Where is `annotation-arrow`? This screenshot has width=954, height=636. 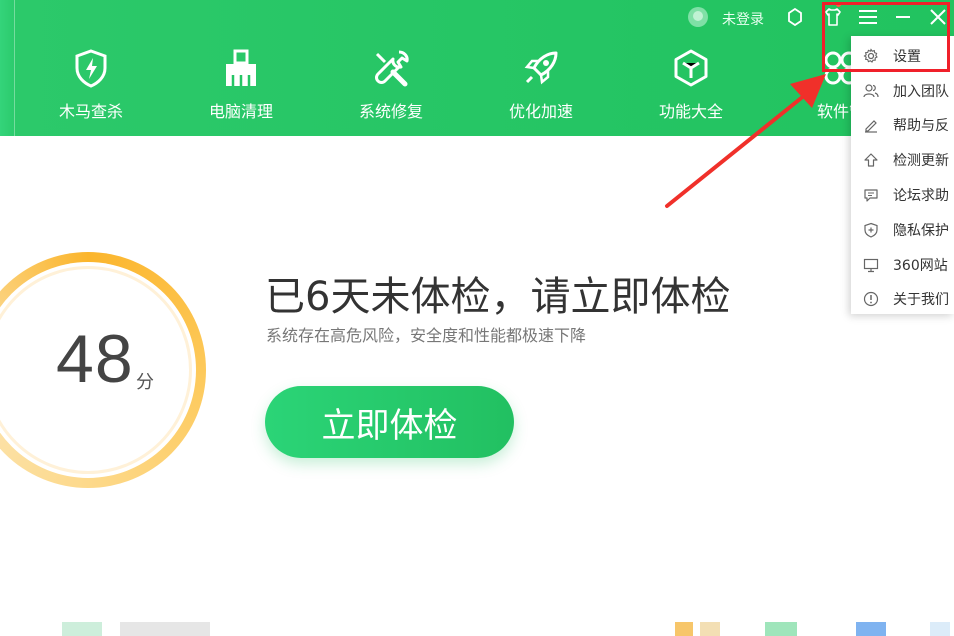 annotation-arrow is located at coordinates (745, 141).